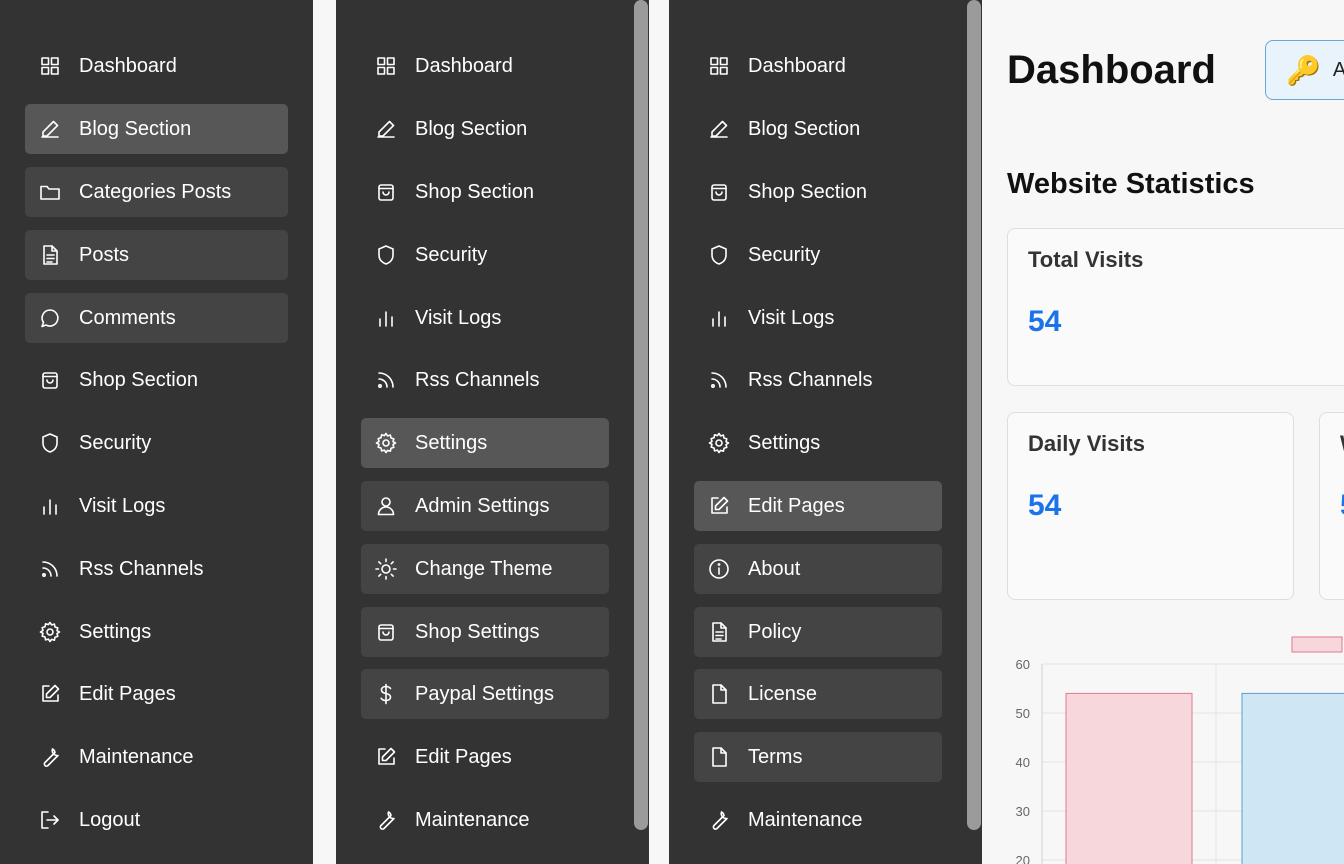 Image resolution: width=1344 pixels, height=864 pixels. What do you see at coordinates (1331, 506) in the screenshot?
I see `stat-card-partial: W 5` at bounding box center [1331, 506].